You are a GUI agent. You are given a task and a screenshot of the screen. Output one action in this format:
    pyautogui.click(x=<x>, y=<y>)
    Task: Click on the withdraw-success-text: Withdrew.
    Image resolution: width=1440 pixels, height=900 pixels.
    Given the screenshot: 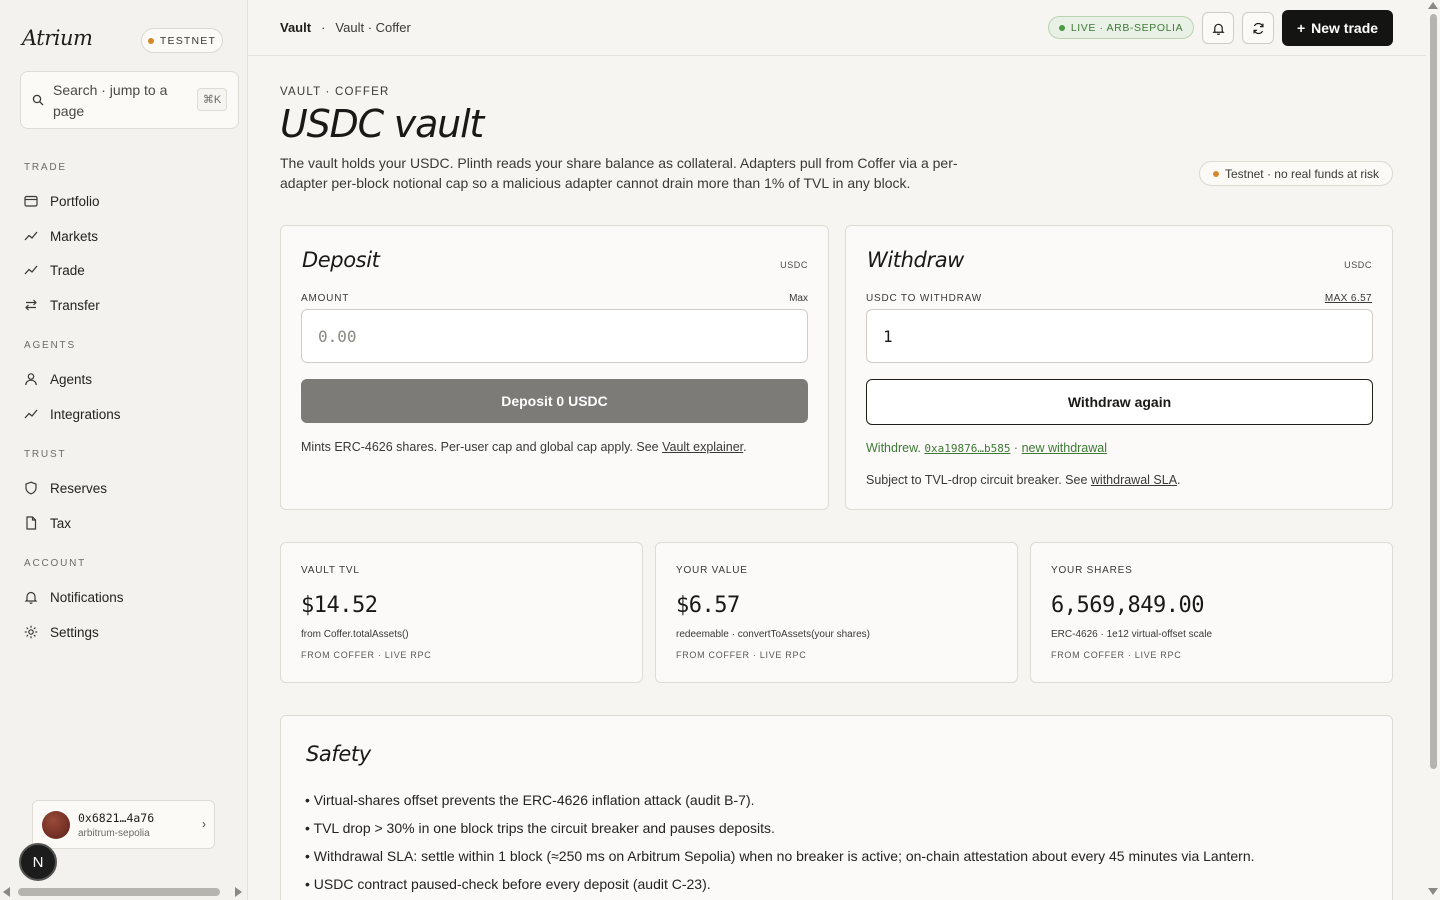 What is the action you would take?
    pyautogui.click(x=895, y=448)
    